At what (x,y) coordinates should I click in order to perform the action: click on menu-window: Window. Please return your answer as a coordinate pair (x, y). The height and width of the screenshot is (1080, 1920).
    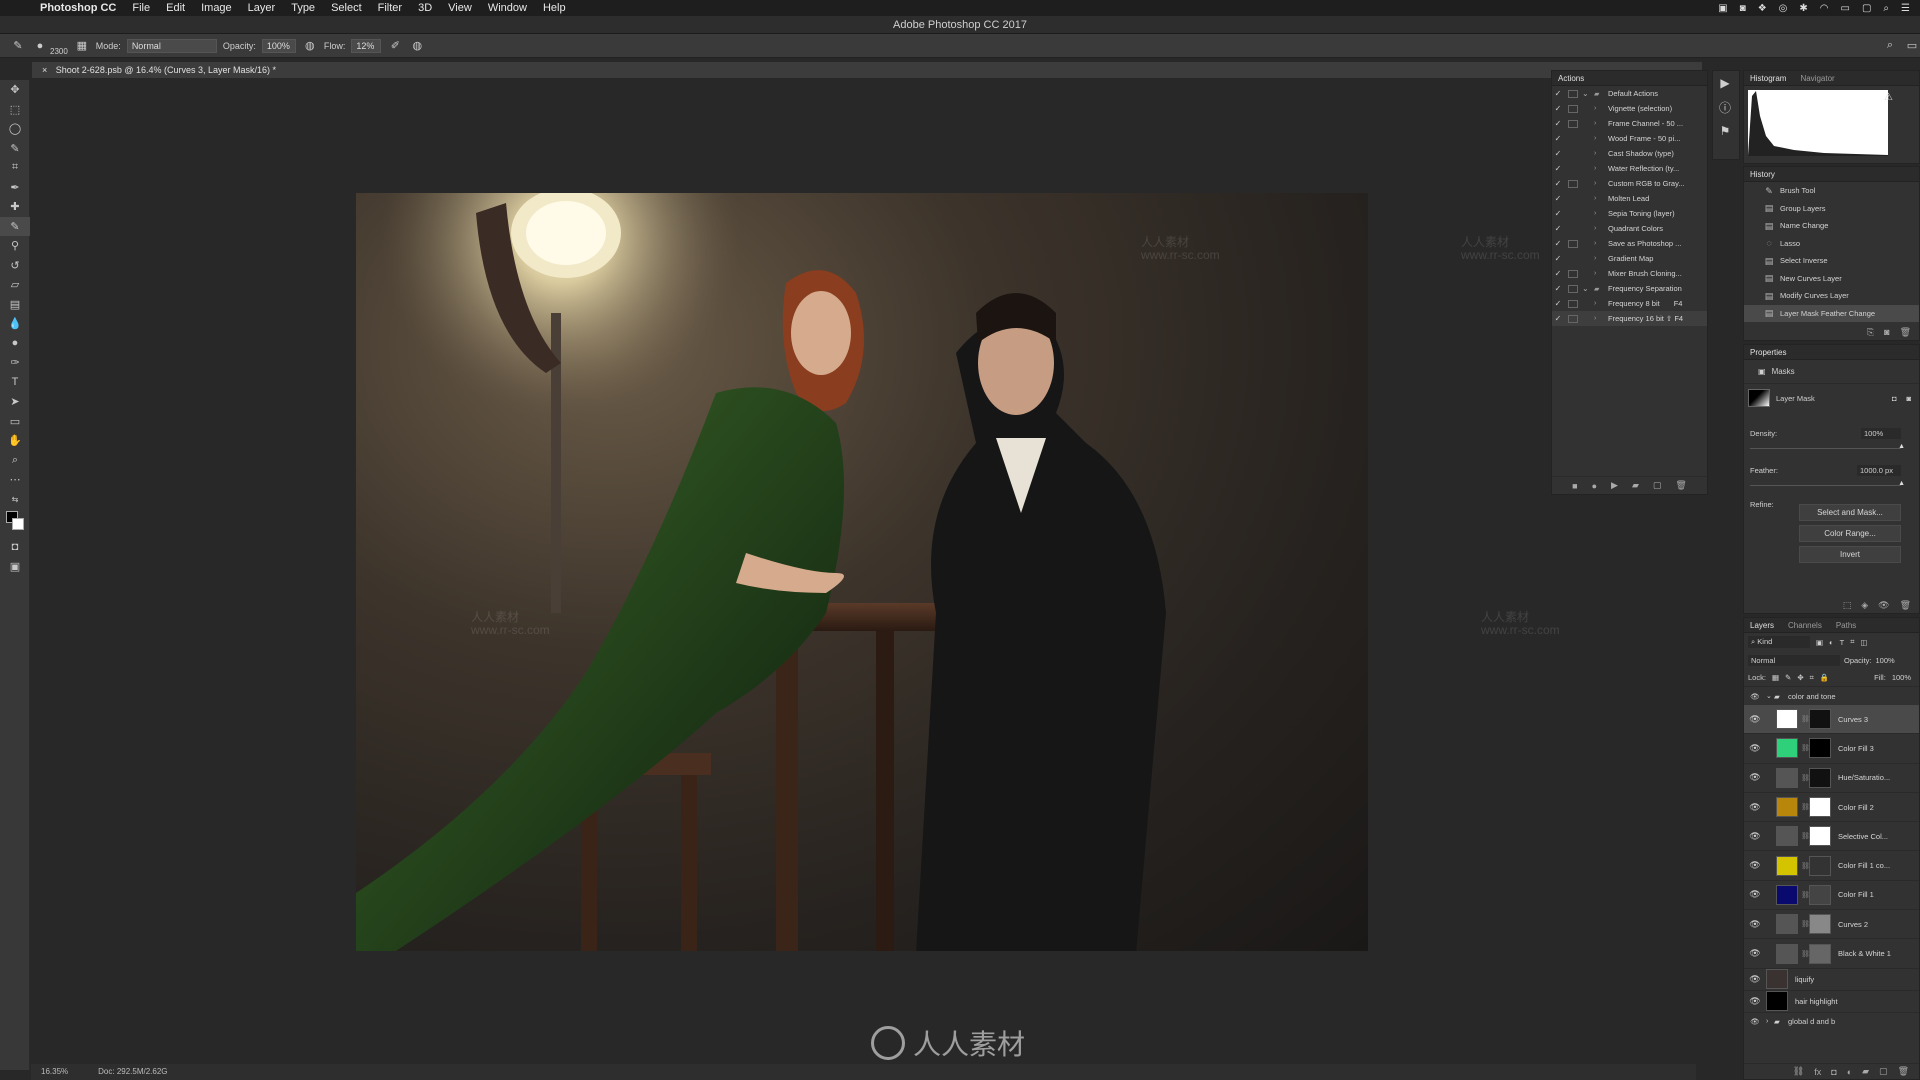
    Looking at the image, I should click on (507, 8).